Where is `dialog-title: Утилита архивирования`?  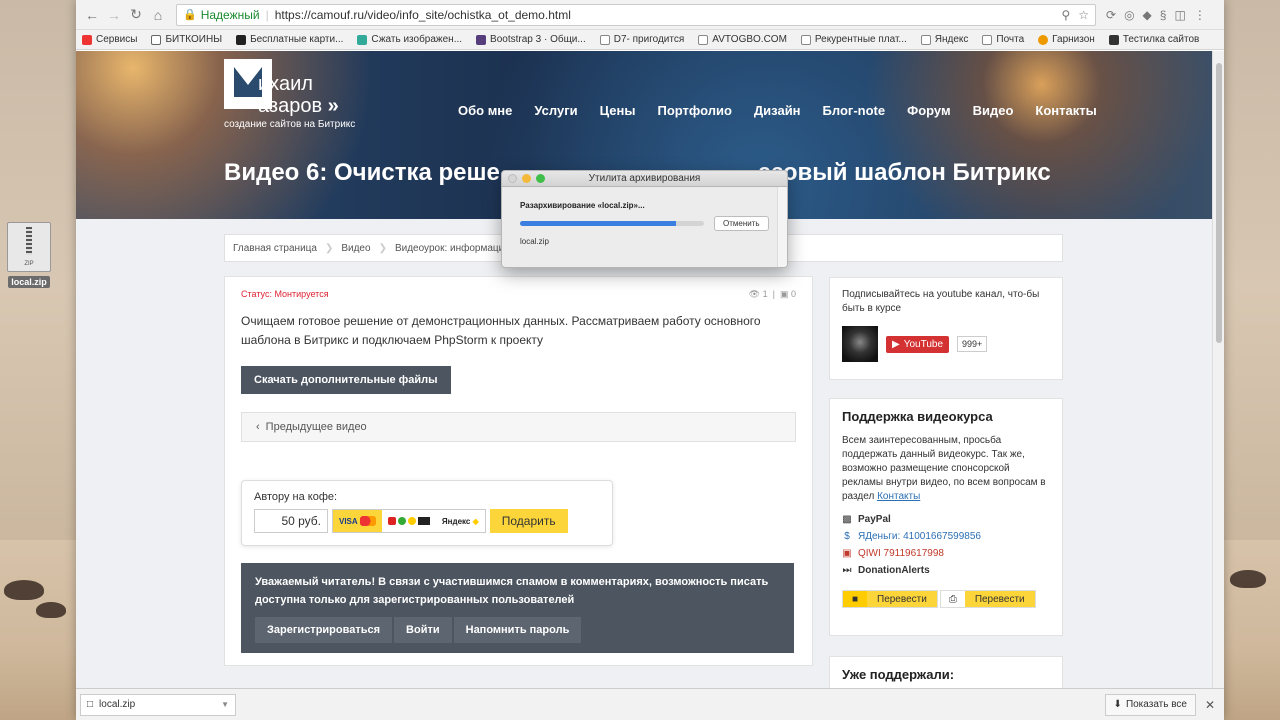 dialog-title: Утилита архивирования is located at coordinates (644, 178).